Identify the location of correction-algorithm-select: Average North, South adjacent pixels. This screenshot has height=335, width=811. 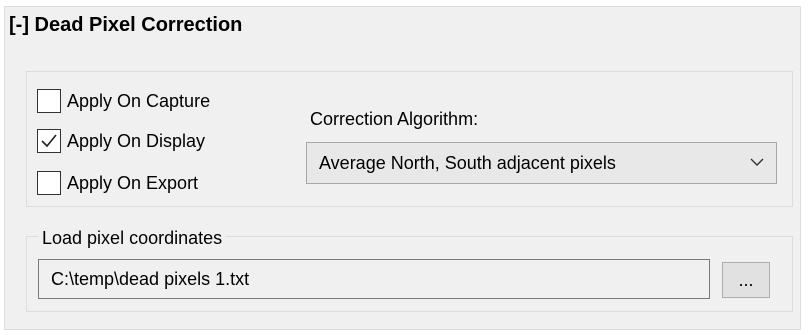
(541, 163).